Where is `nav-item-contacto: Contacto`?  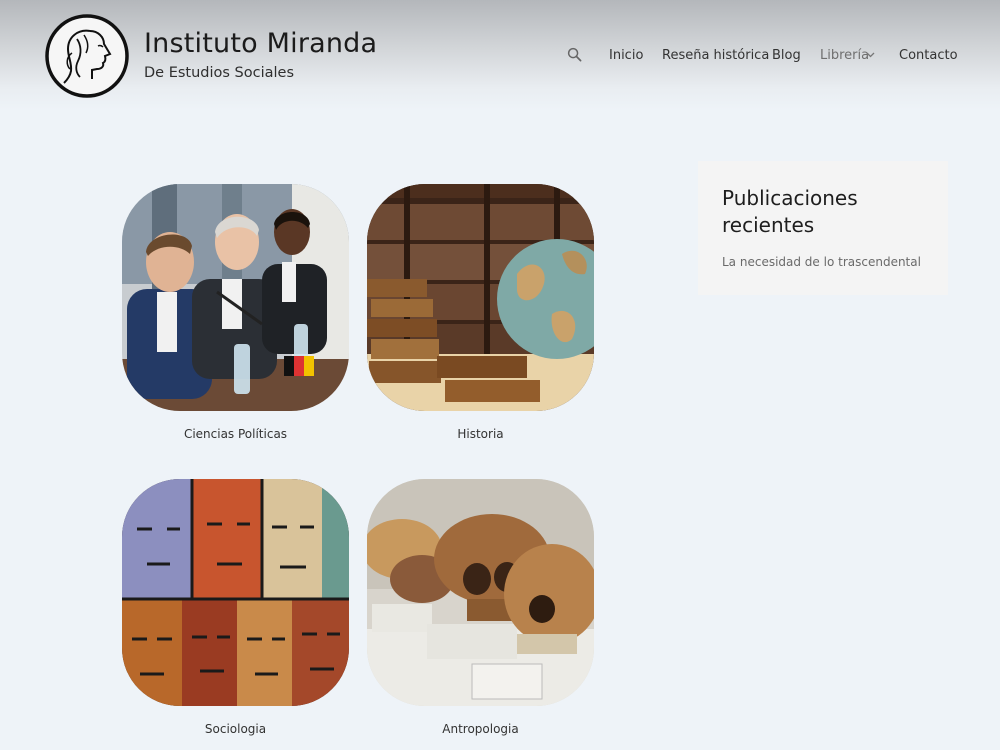 nav-item-contacto: Contacto is located at coordinates (928, 55).